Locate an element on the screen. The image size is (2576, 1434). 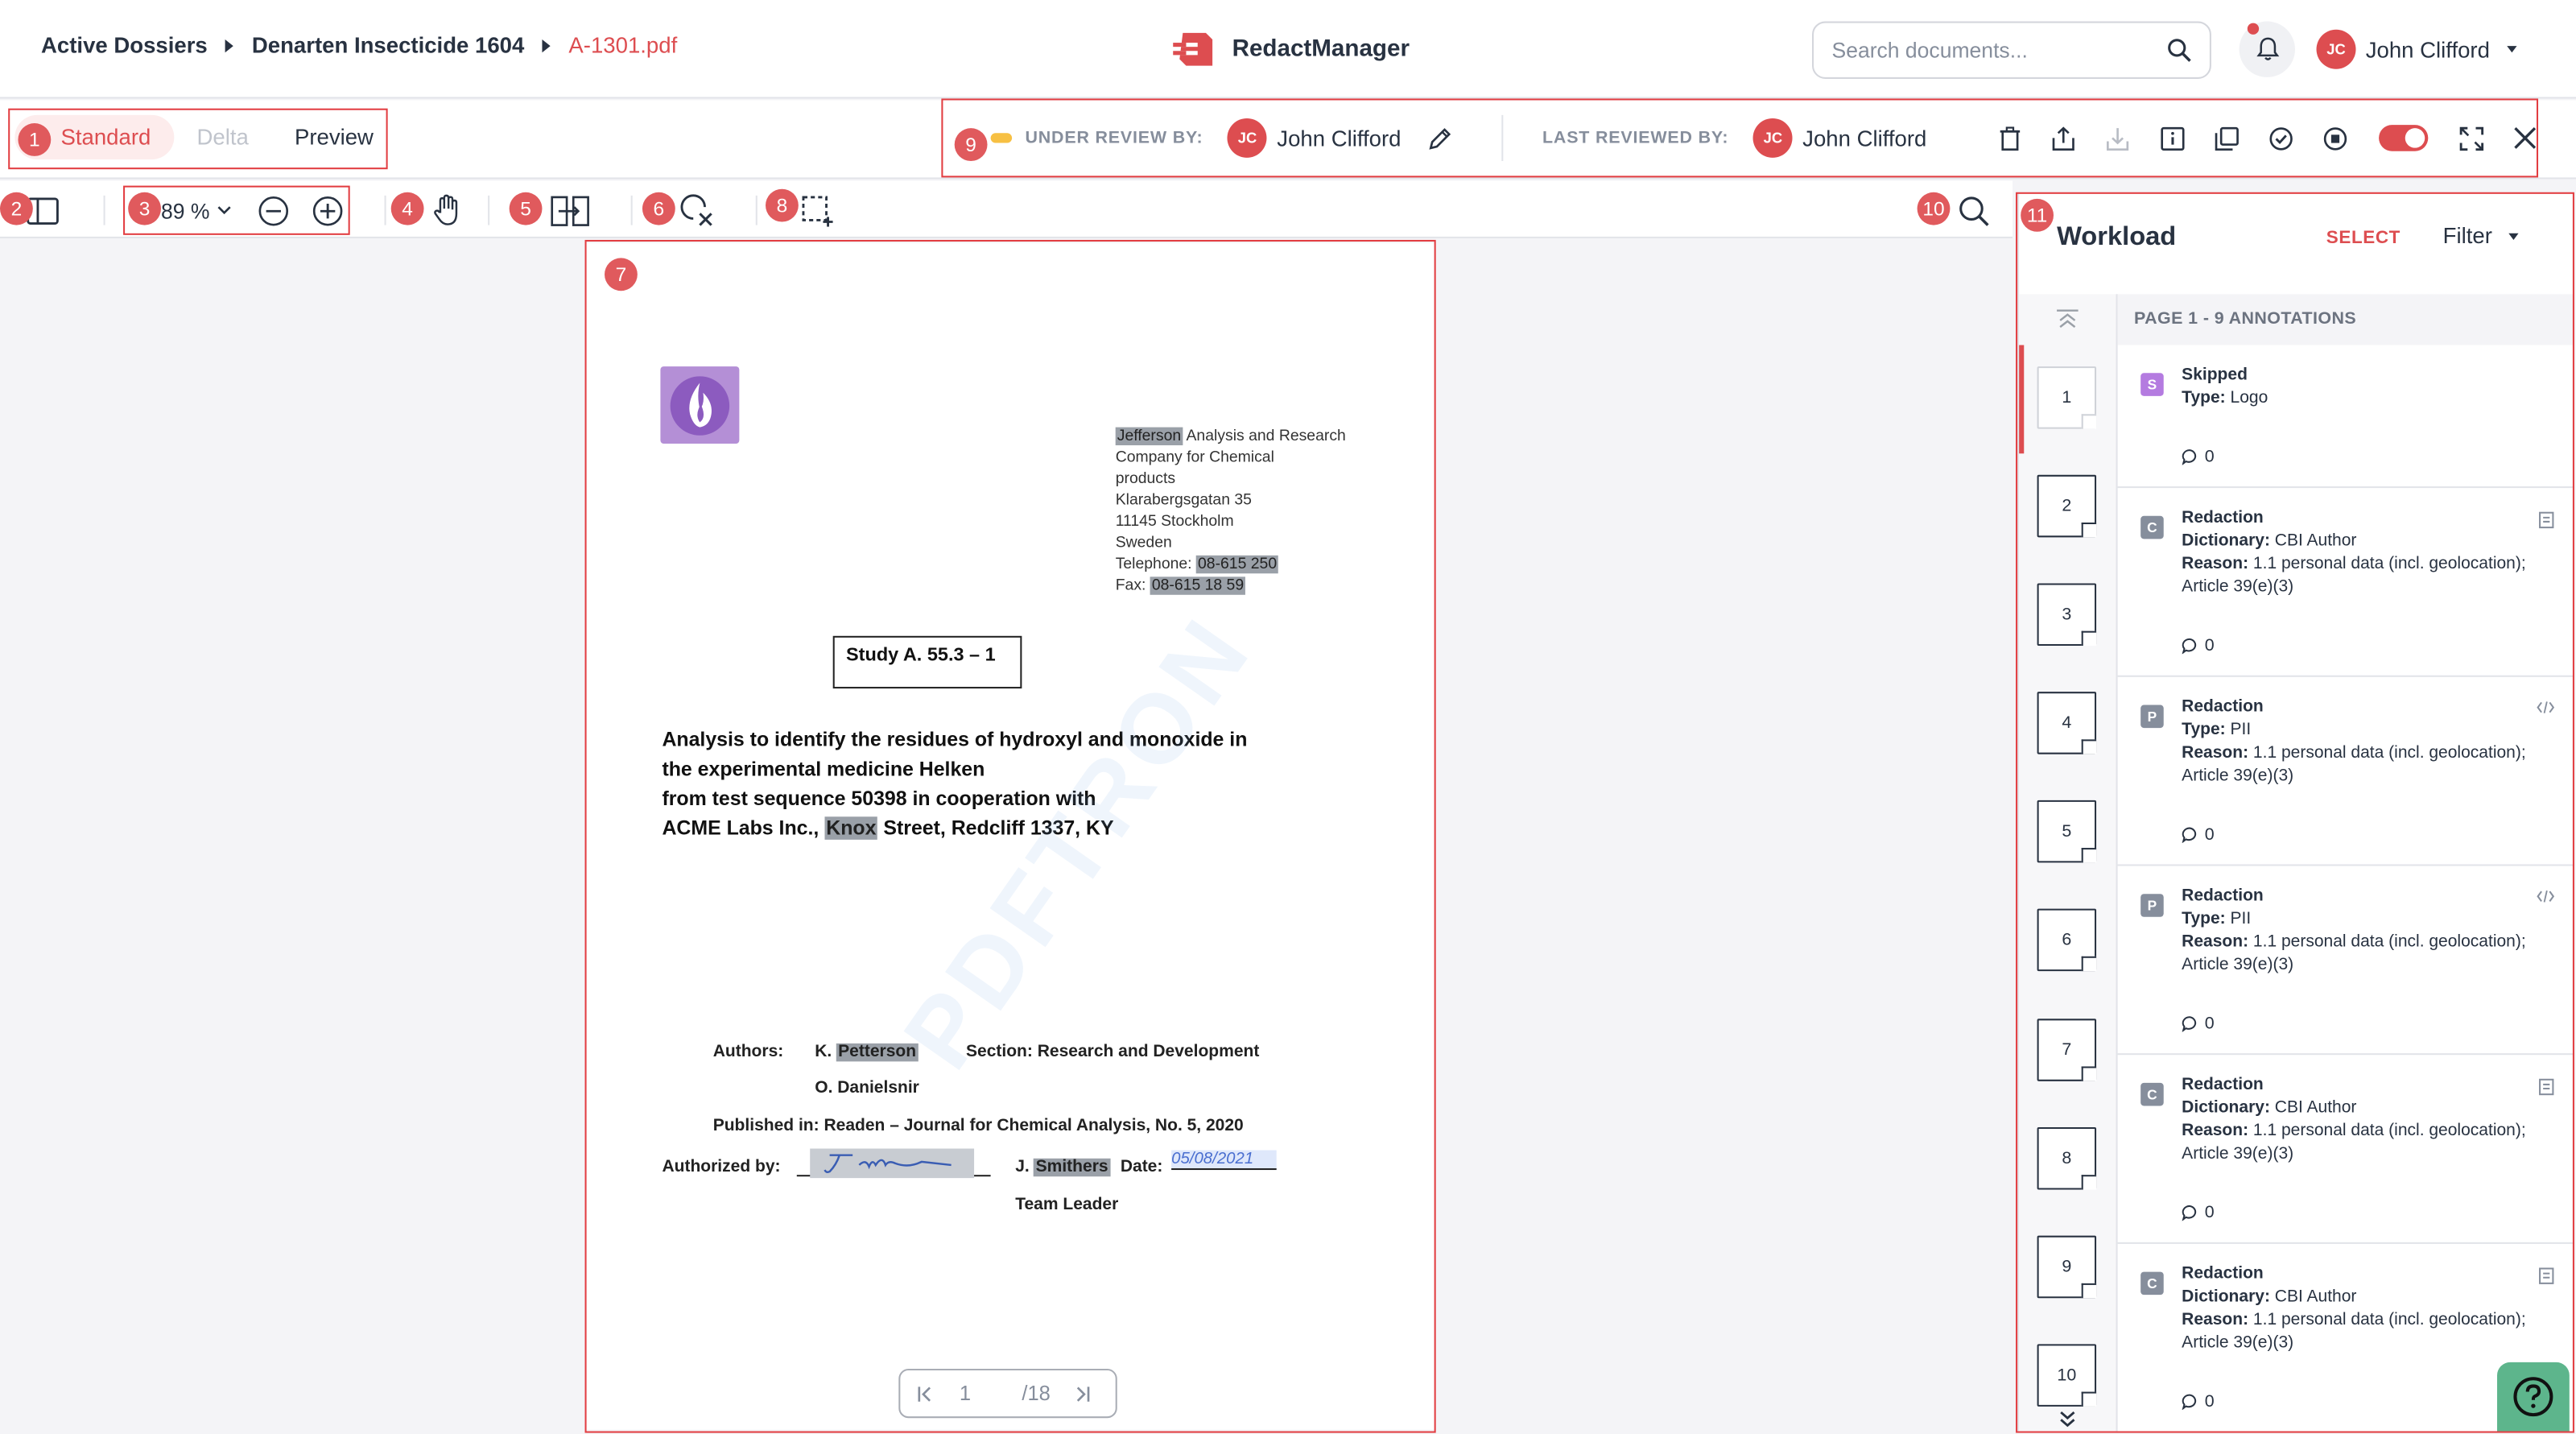
search-input is located at coordinates (1999, 50).